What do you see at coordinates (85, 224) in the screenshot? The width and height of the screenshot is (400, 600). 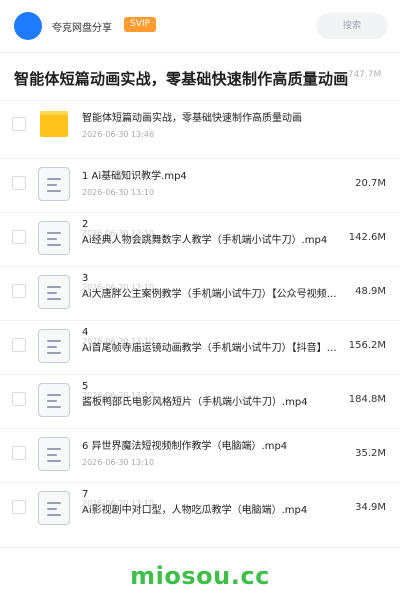 I see `file-index: 2` at bounding box center [85, 224].